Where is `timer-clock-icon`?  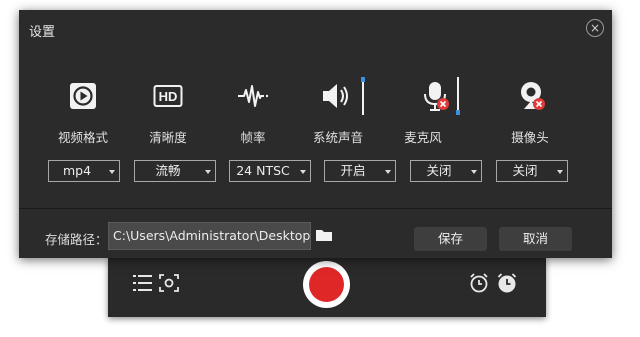
timer-clock-icon is located at coordinates (507, 283).